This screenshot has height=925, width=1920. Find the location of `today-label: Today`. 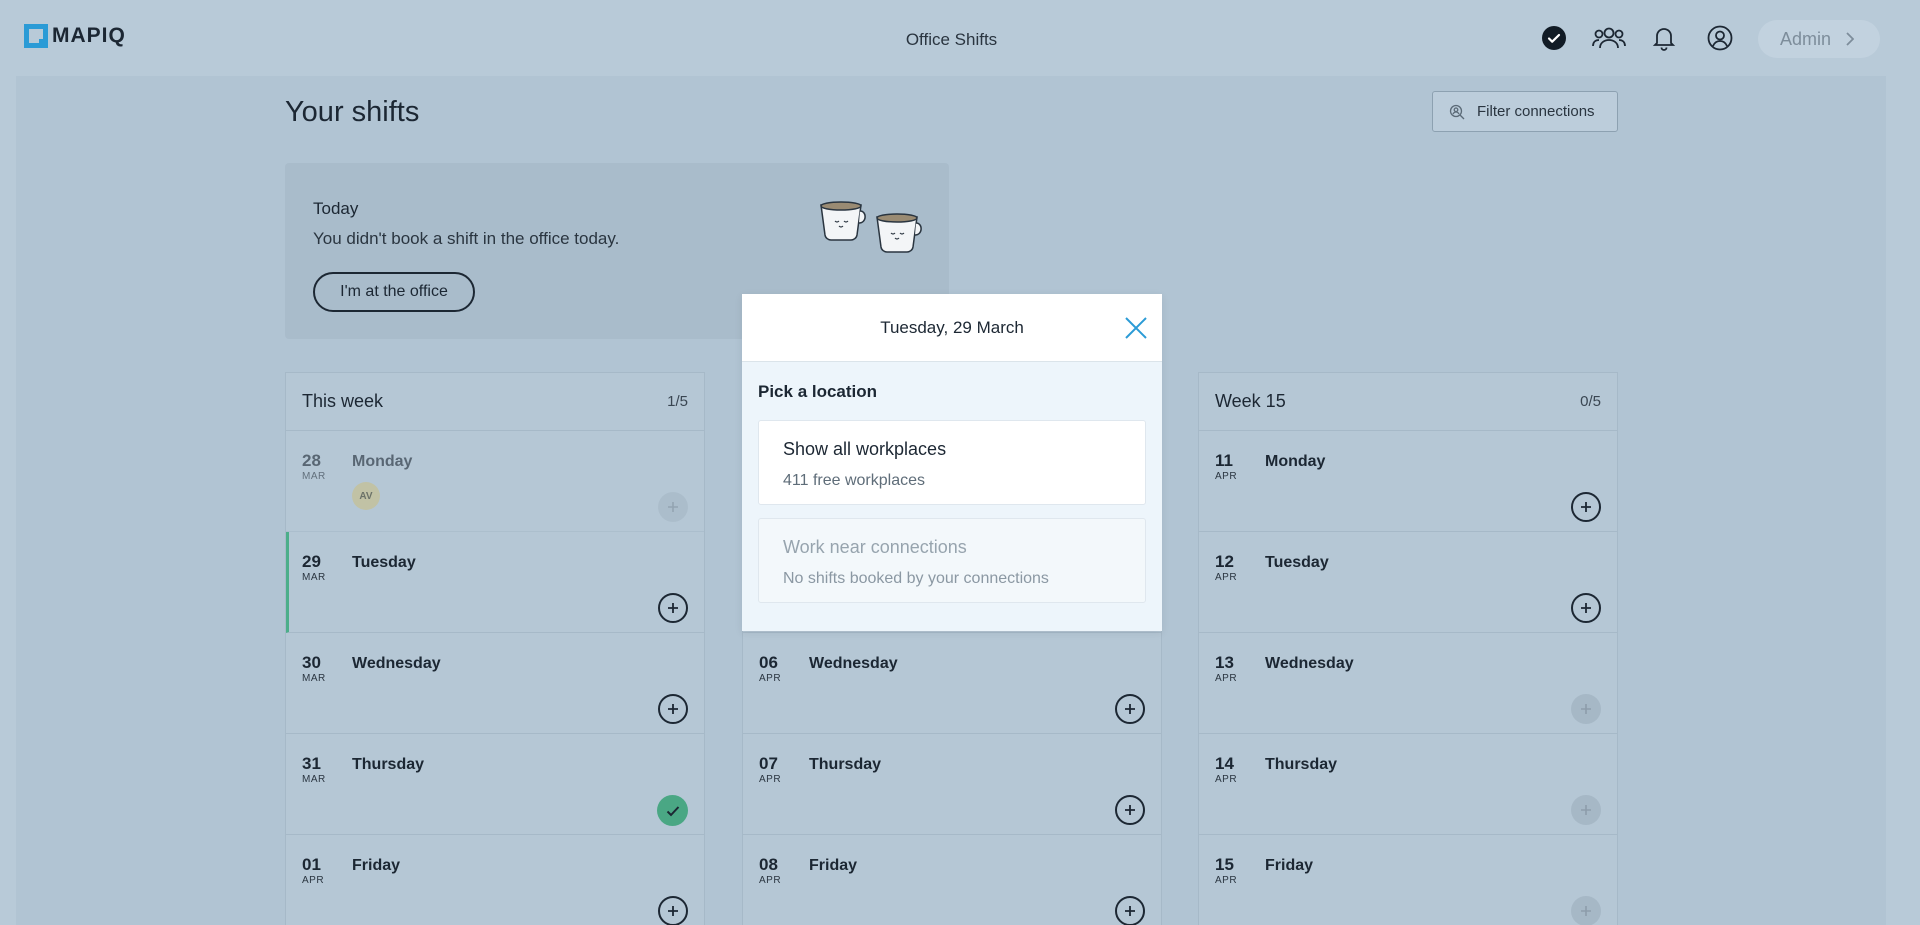

today-label: Today is located at coordinates (336, 208).